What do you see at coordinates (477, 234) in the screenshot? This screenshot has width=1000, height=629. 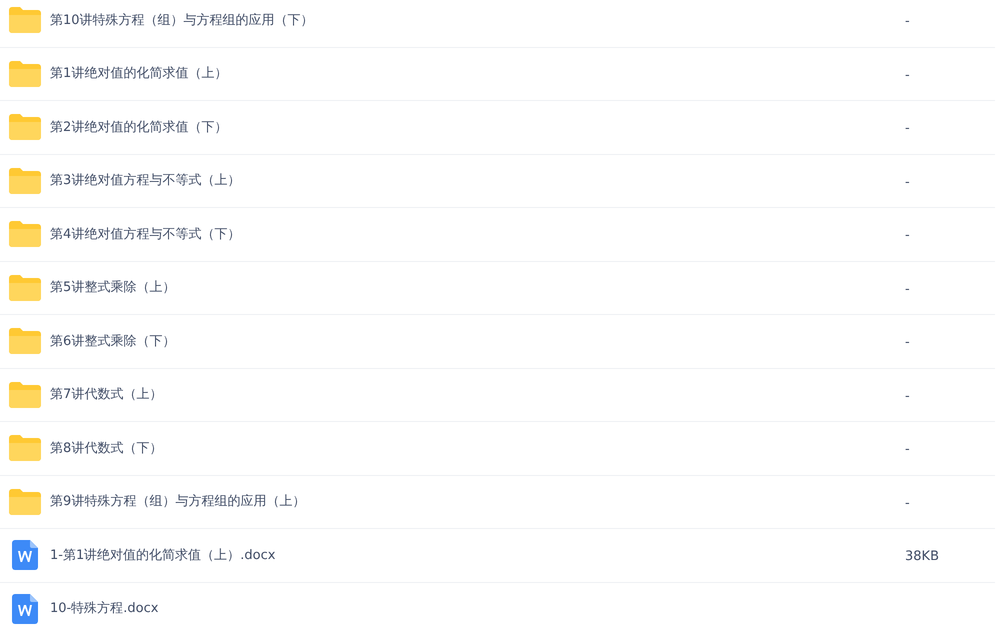 I see `file-name: 第4讲绝对值方程与不等式（下）` at bounding box center [477, 234].